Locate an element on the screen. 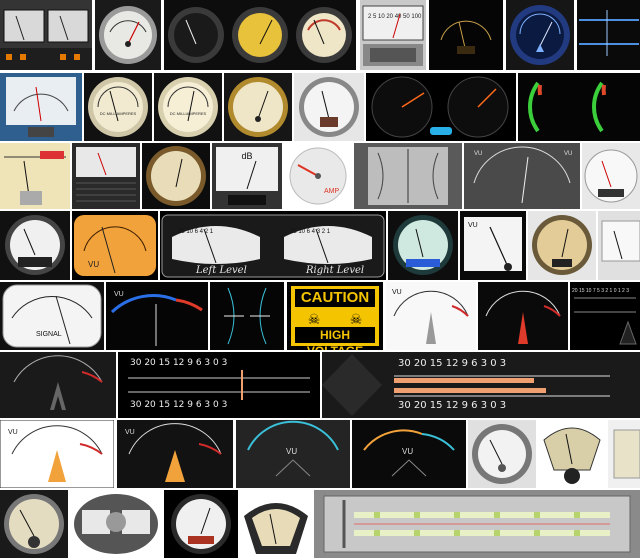 This screenshot has height=558, width=640. tile-wide-vu-meter: VU VU is located at coordinates (522, 176).